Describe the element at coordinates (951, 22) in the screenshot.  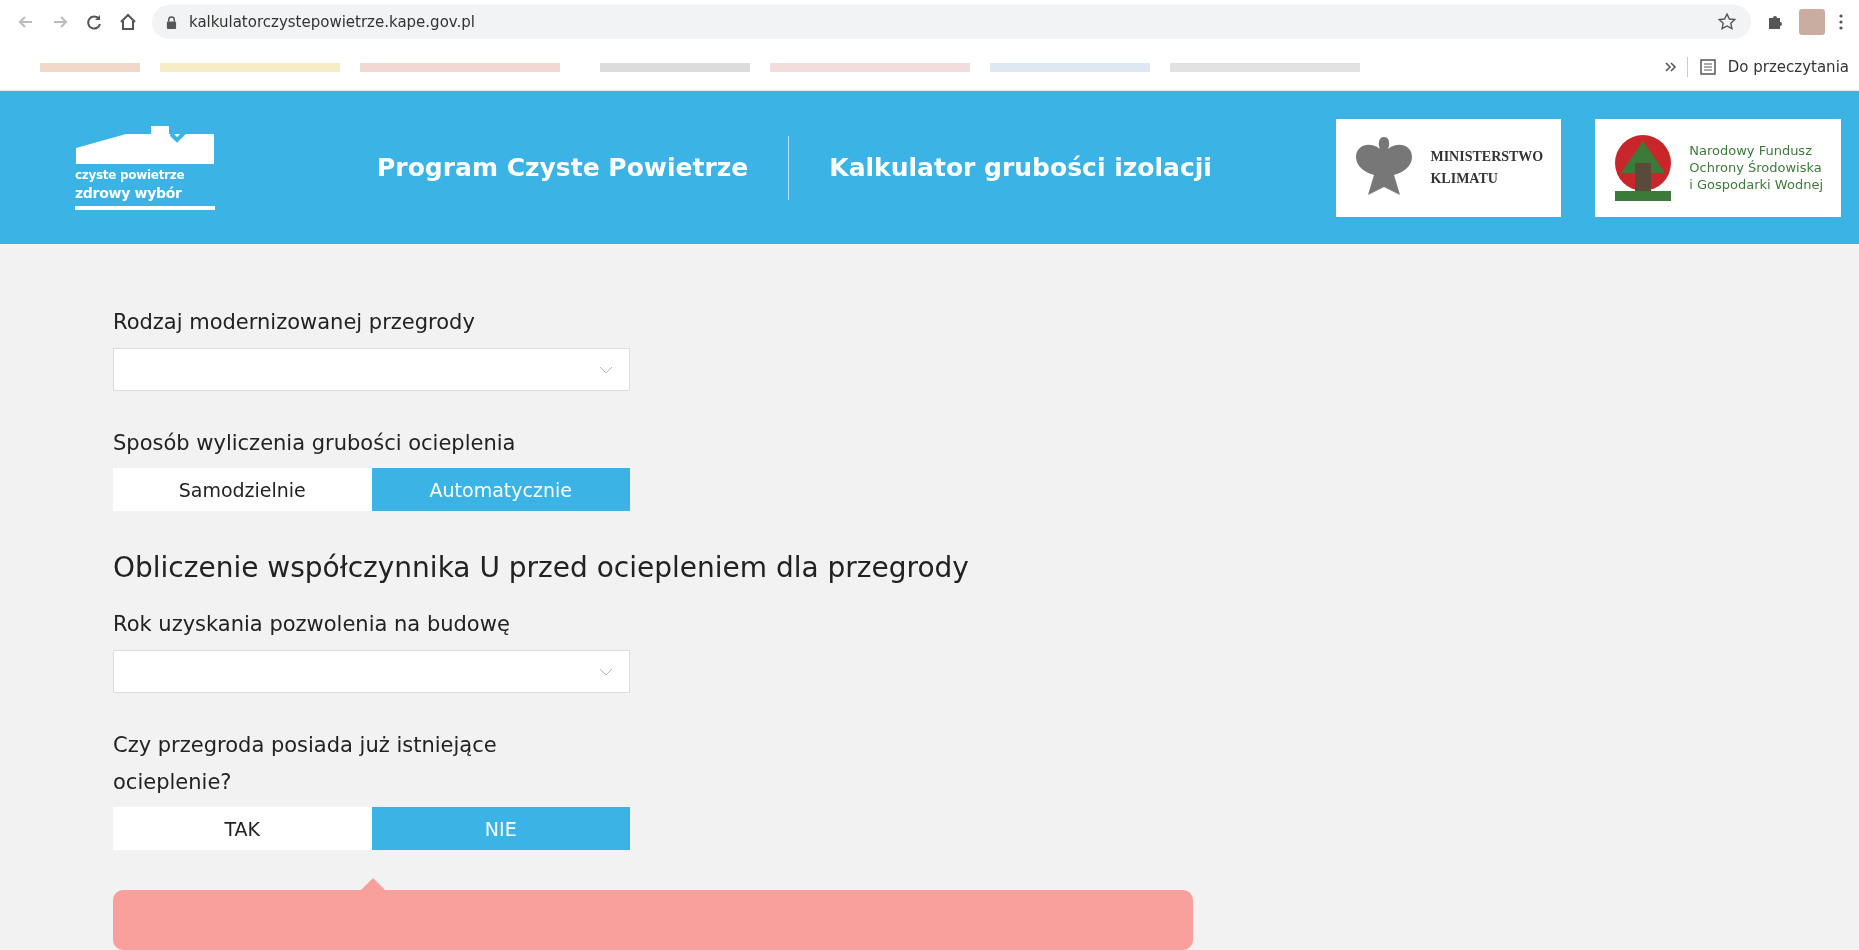
I see `address-bar: kalkulatorczystepowietrze.kape.gov.pl` at that location.